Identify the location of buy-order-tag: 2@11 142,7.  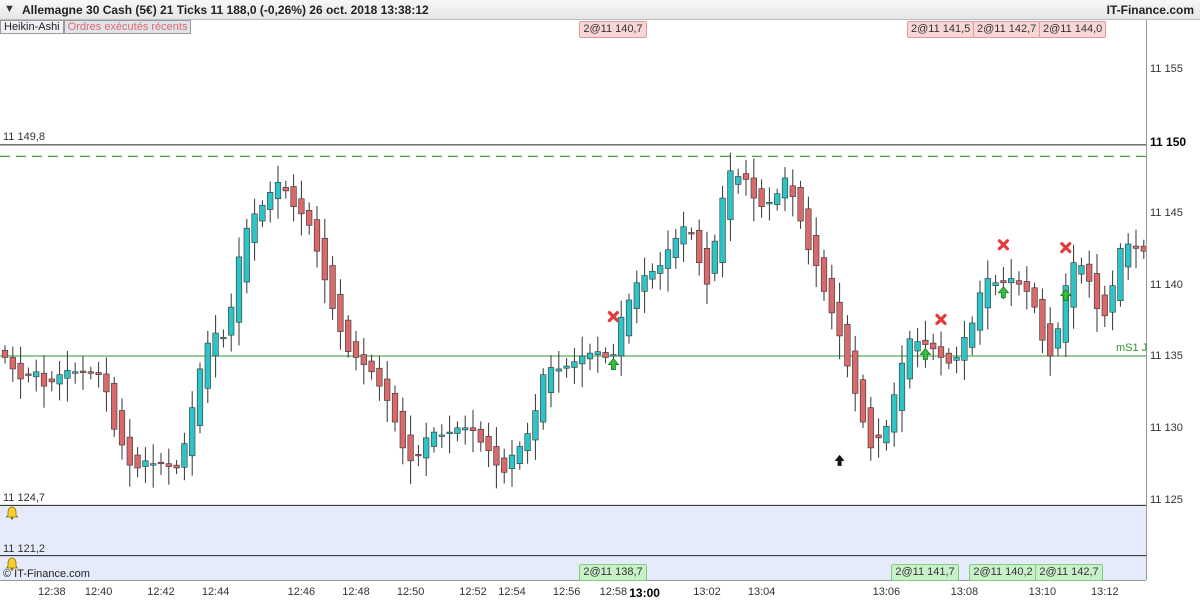
(1069, 572).